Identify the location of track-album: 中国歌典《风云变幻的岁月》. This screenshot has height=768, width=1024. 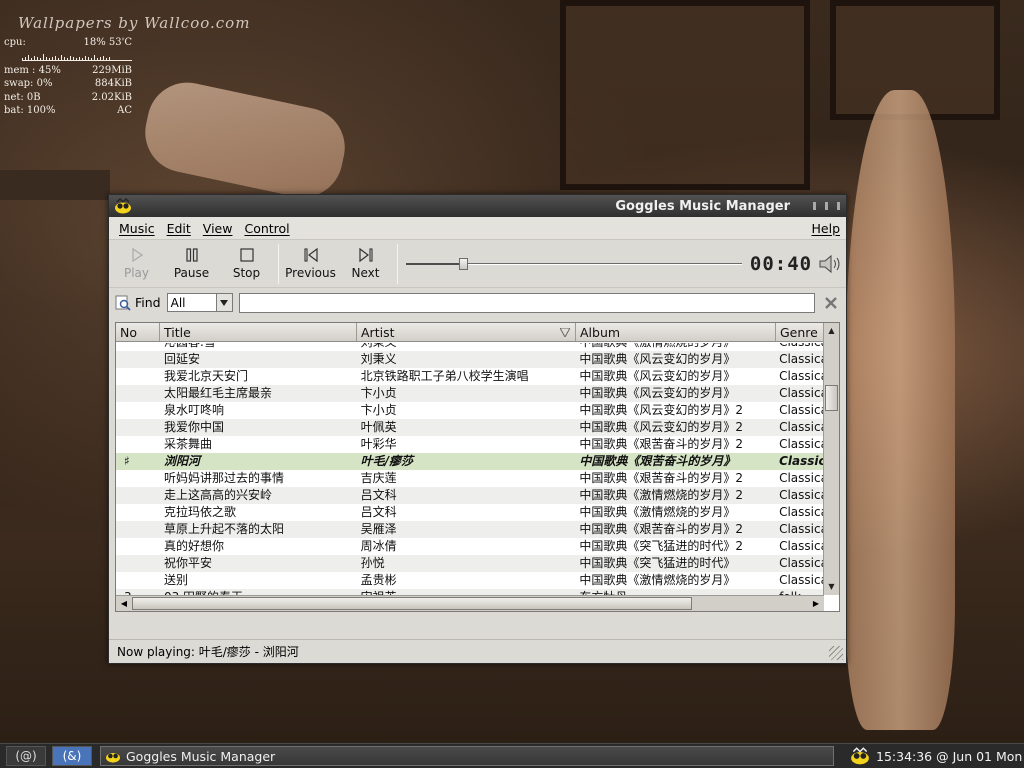
(657, 376).